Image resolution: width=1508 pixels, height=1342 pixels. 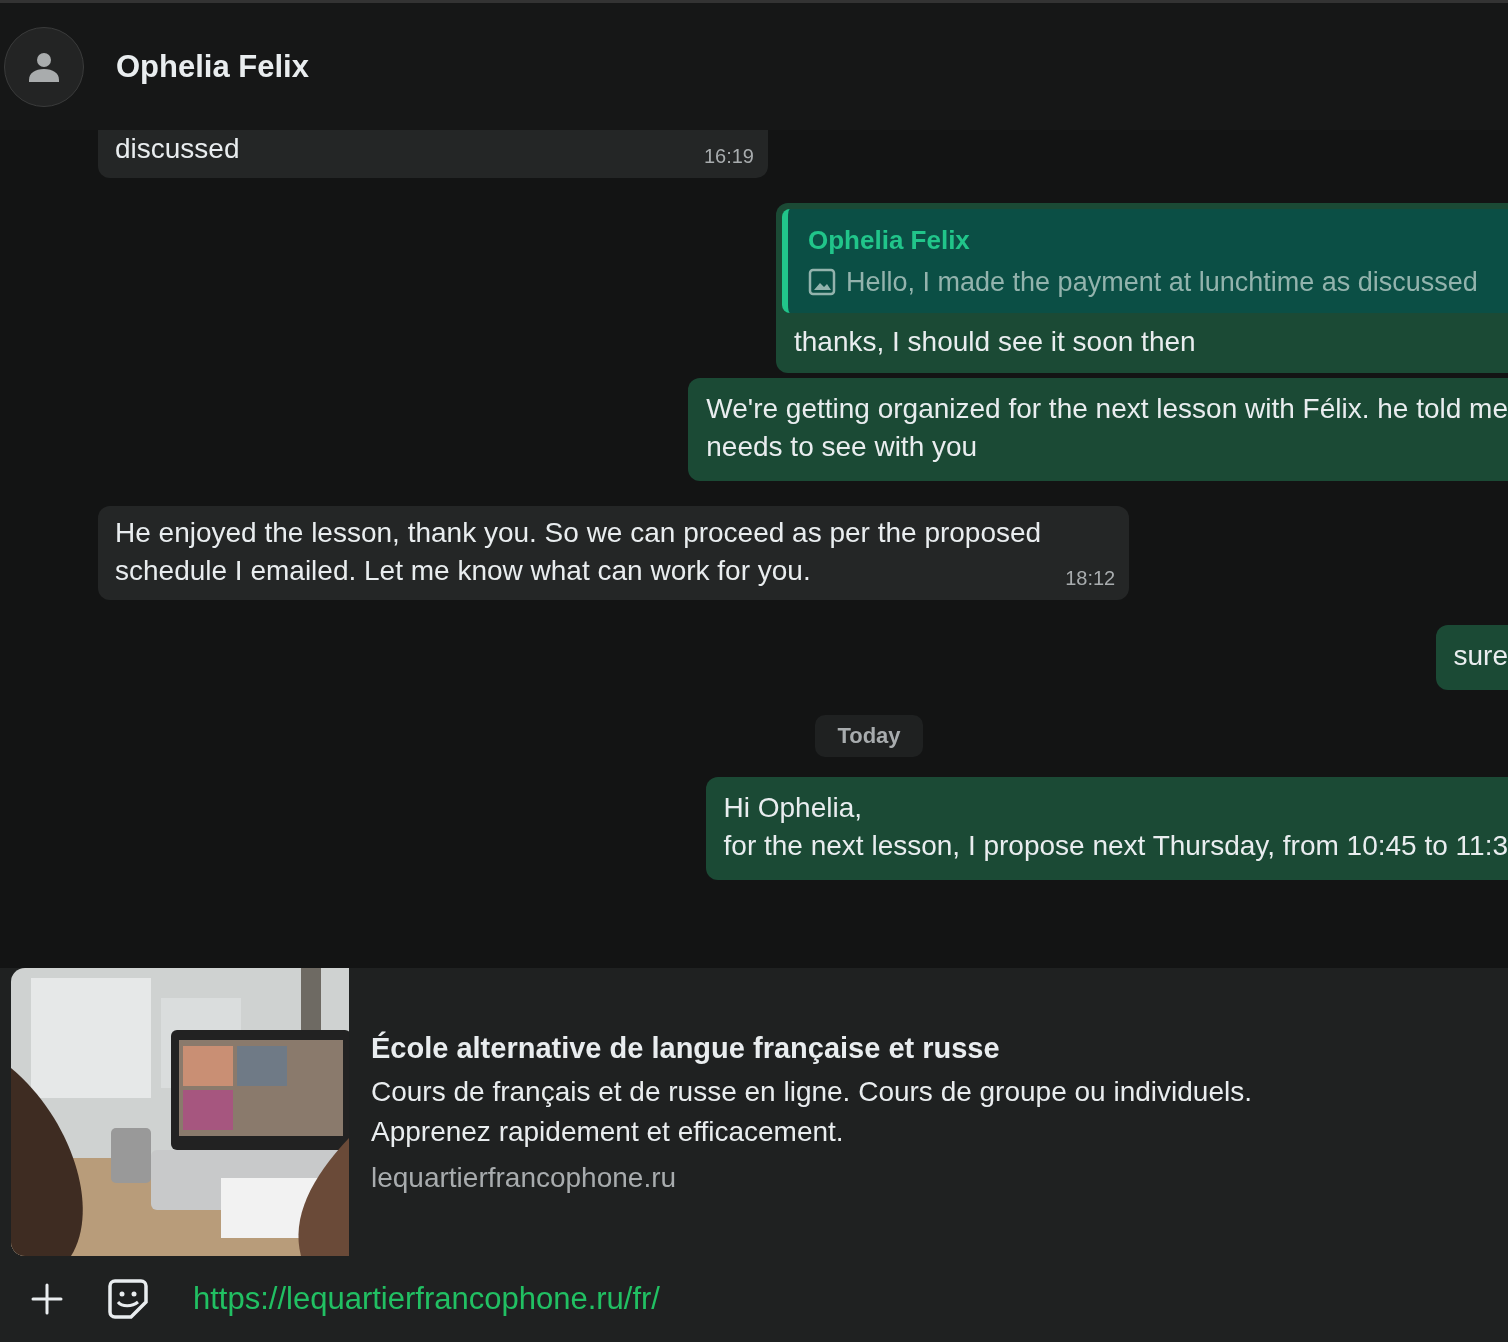 I want to click on image-icon, so click(x=822, y=282).